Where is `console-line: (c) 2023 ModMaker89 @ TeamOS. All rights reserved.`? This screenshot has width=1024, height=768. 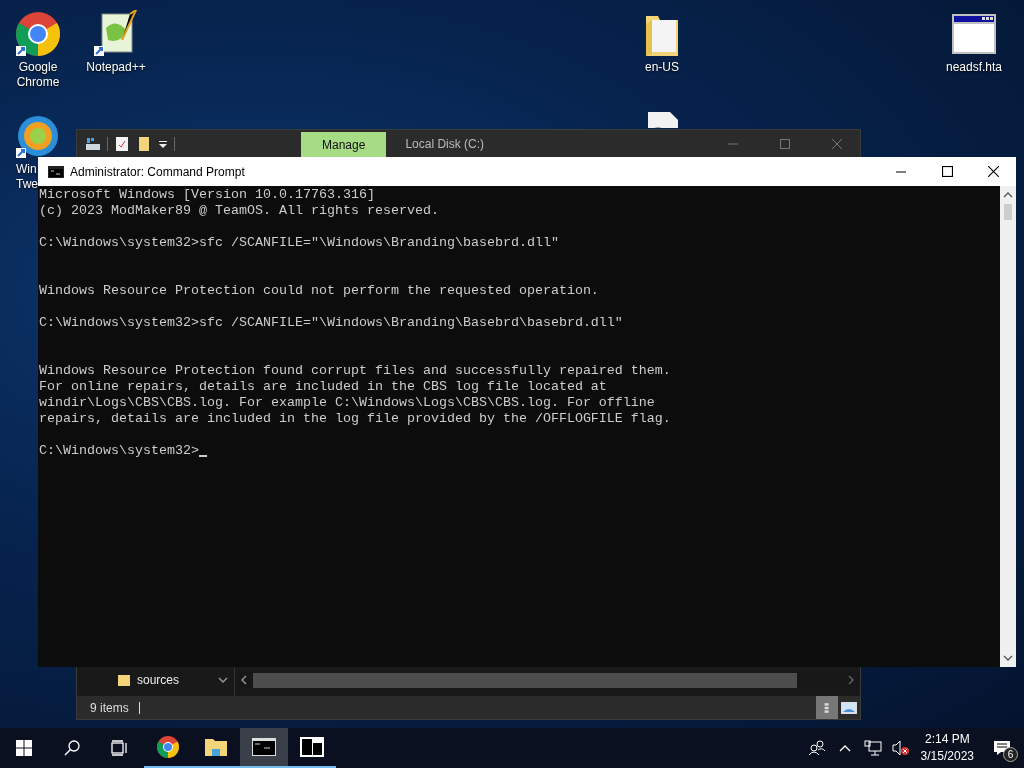 console-line: (c) 2023 ModMaker89 @ TeamOS. All rights reserved. is located at coordinates (239, 211).